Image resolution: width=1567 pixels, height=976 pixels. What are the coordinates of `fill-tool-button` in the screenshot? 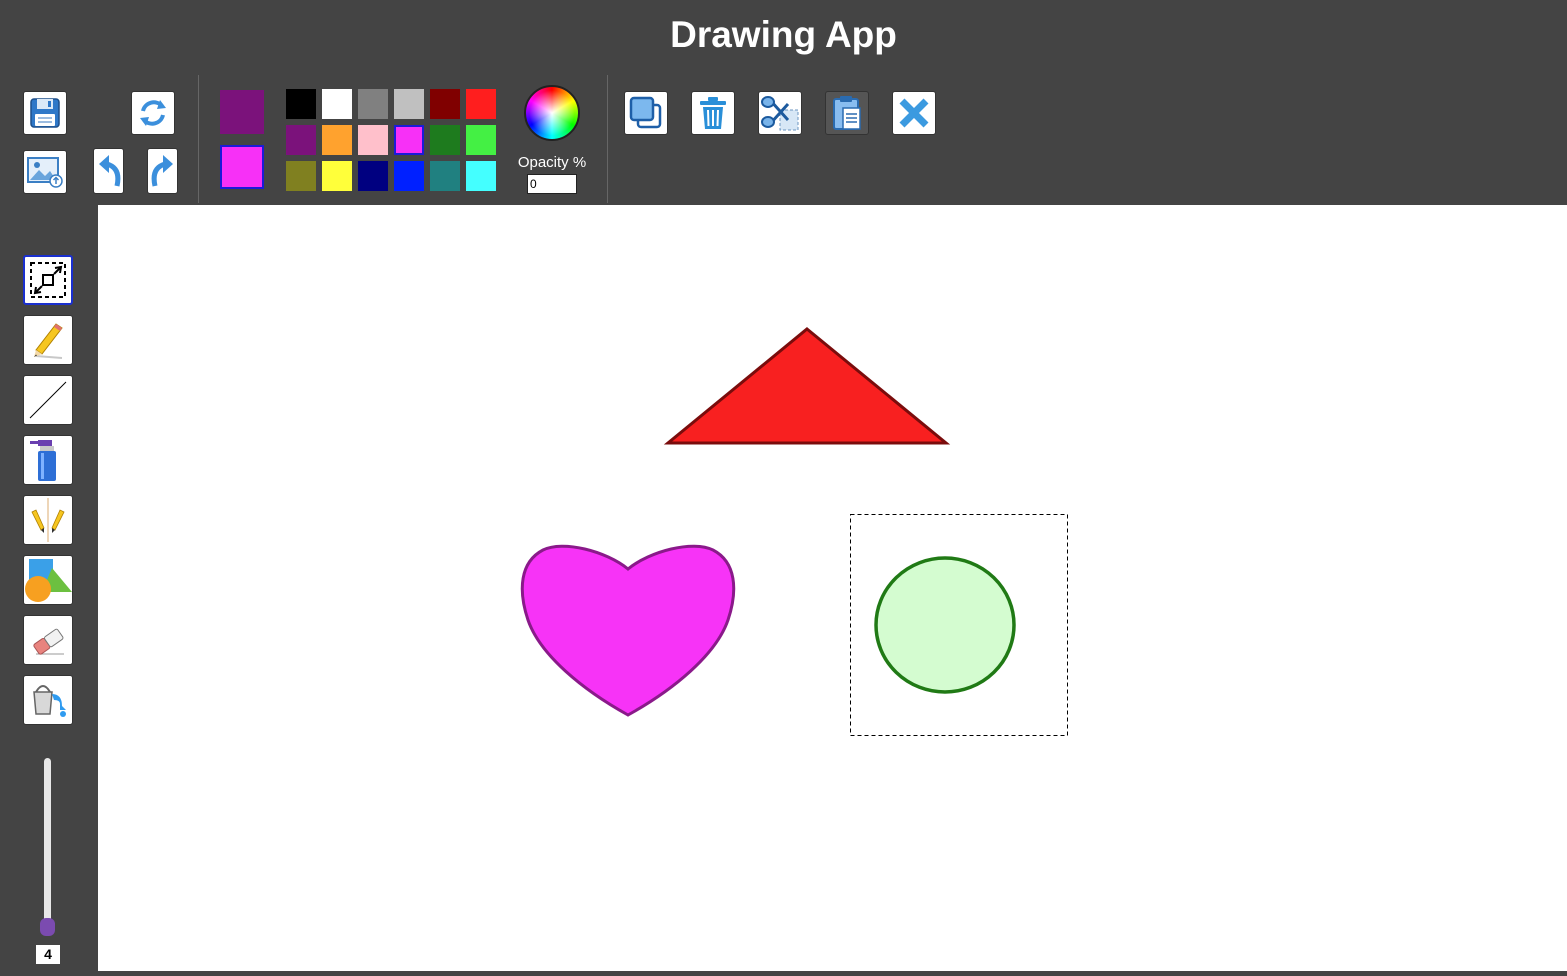 It's located at (48, 700).